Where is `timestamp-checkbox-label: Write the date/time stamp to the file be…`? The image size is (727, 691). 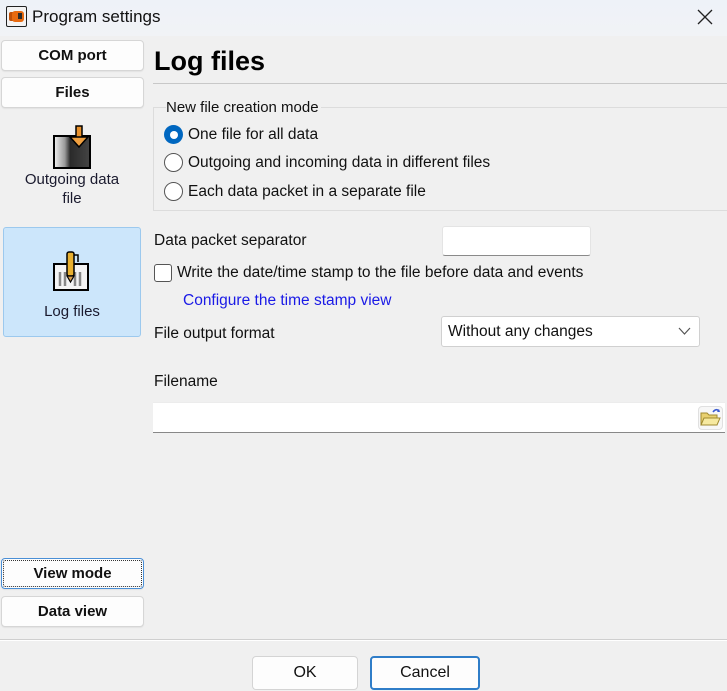
timestamp-checkbox-label: Write the date/time stamp to the file be… is located at coordinates (380, 272).